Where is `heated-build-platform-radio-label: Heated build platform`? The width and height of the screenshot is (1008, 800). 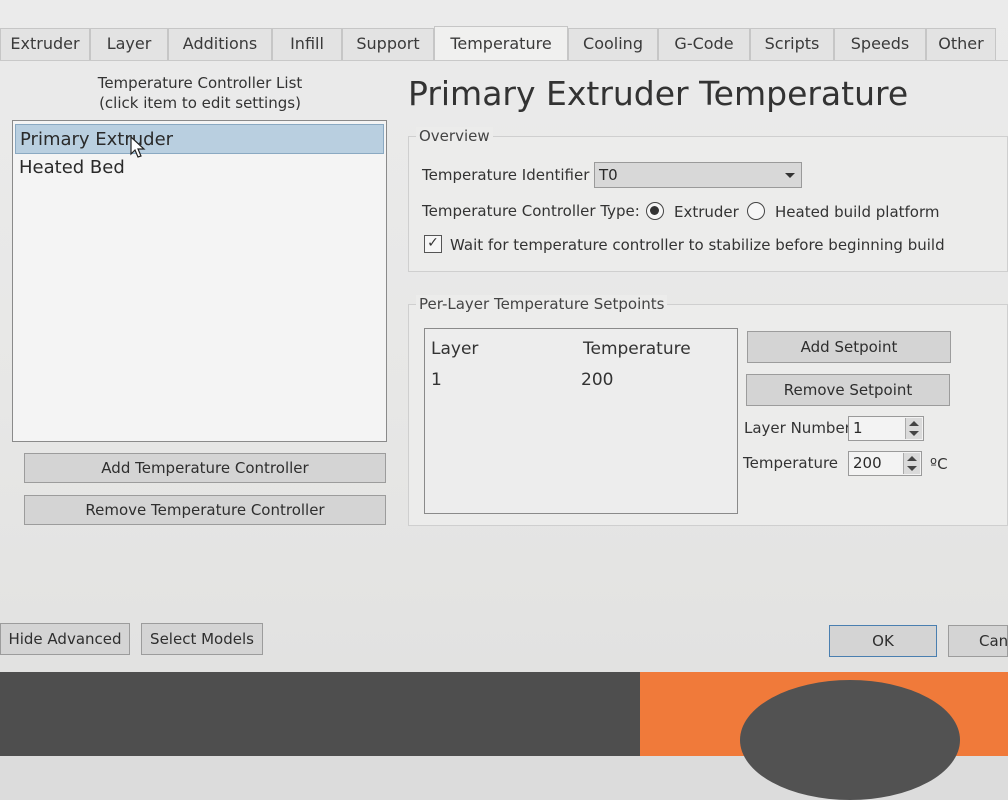 heated-build-platform-radio-label: Heated build platform is located at coordinates (857, 212).